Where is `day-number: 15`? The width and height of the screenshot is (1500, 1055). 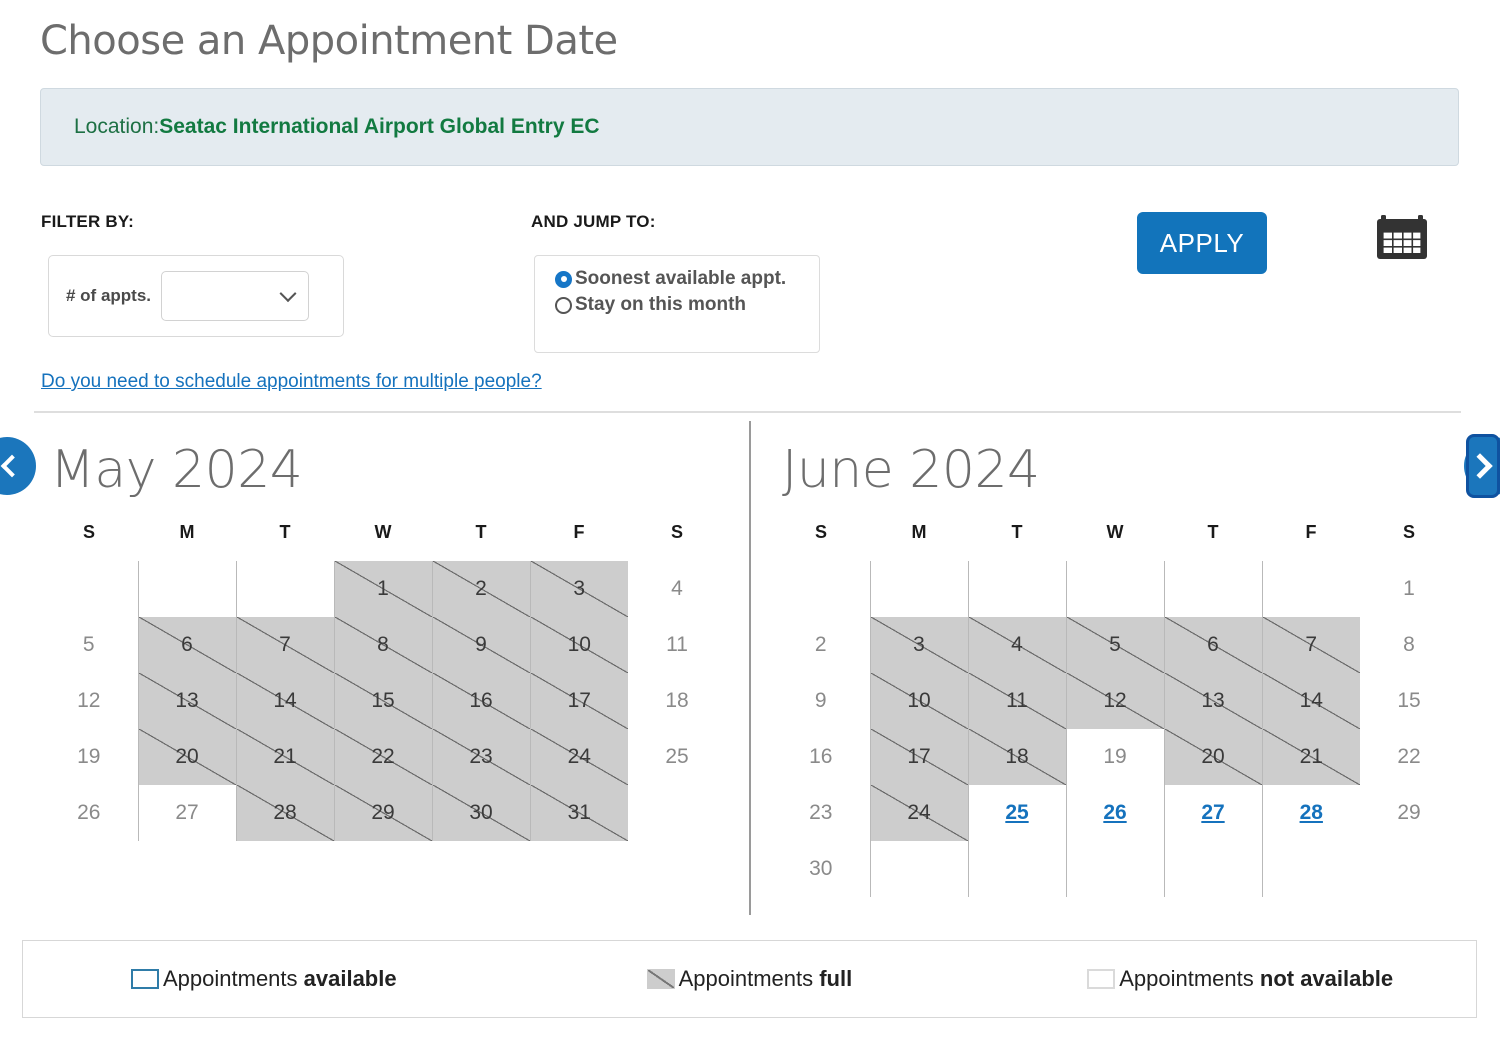
day-number: 15 is located at coordinates (383, 700).